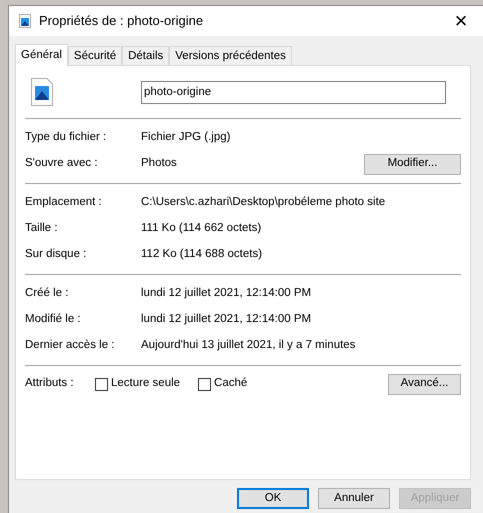  What do you see at coordinates (159, 164) in the screenshot?
I see `field-value: Photos` at bounding box center [159, 164].